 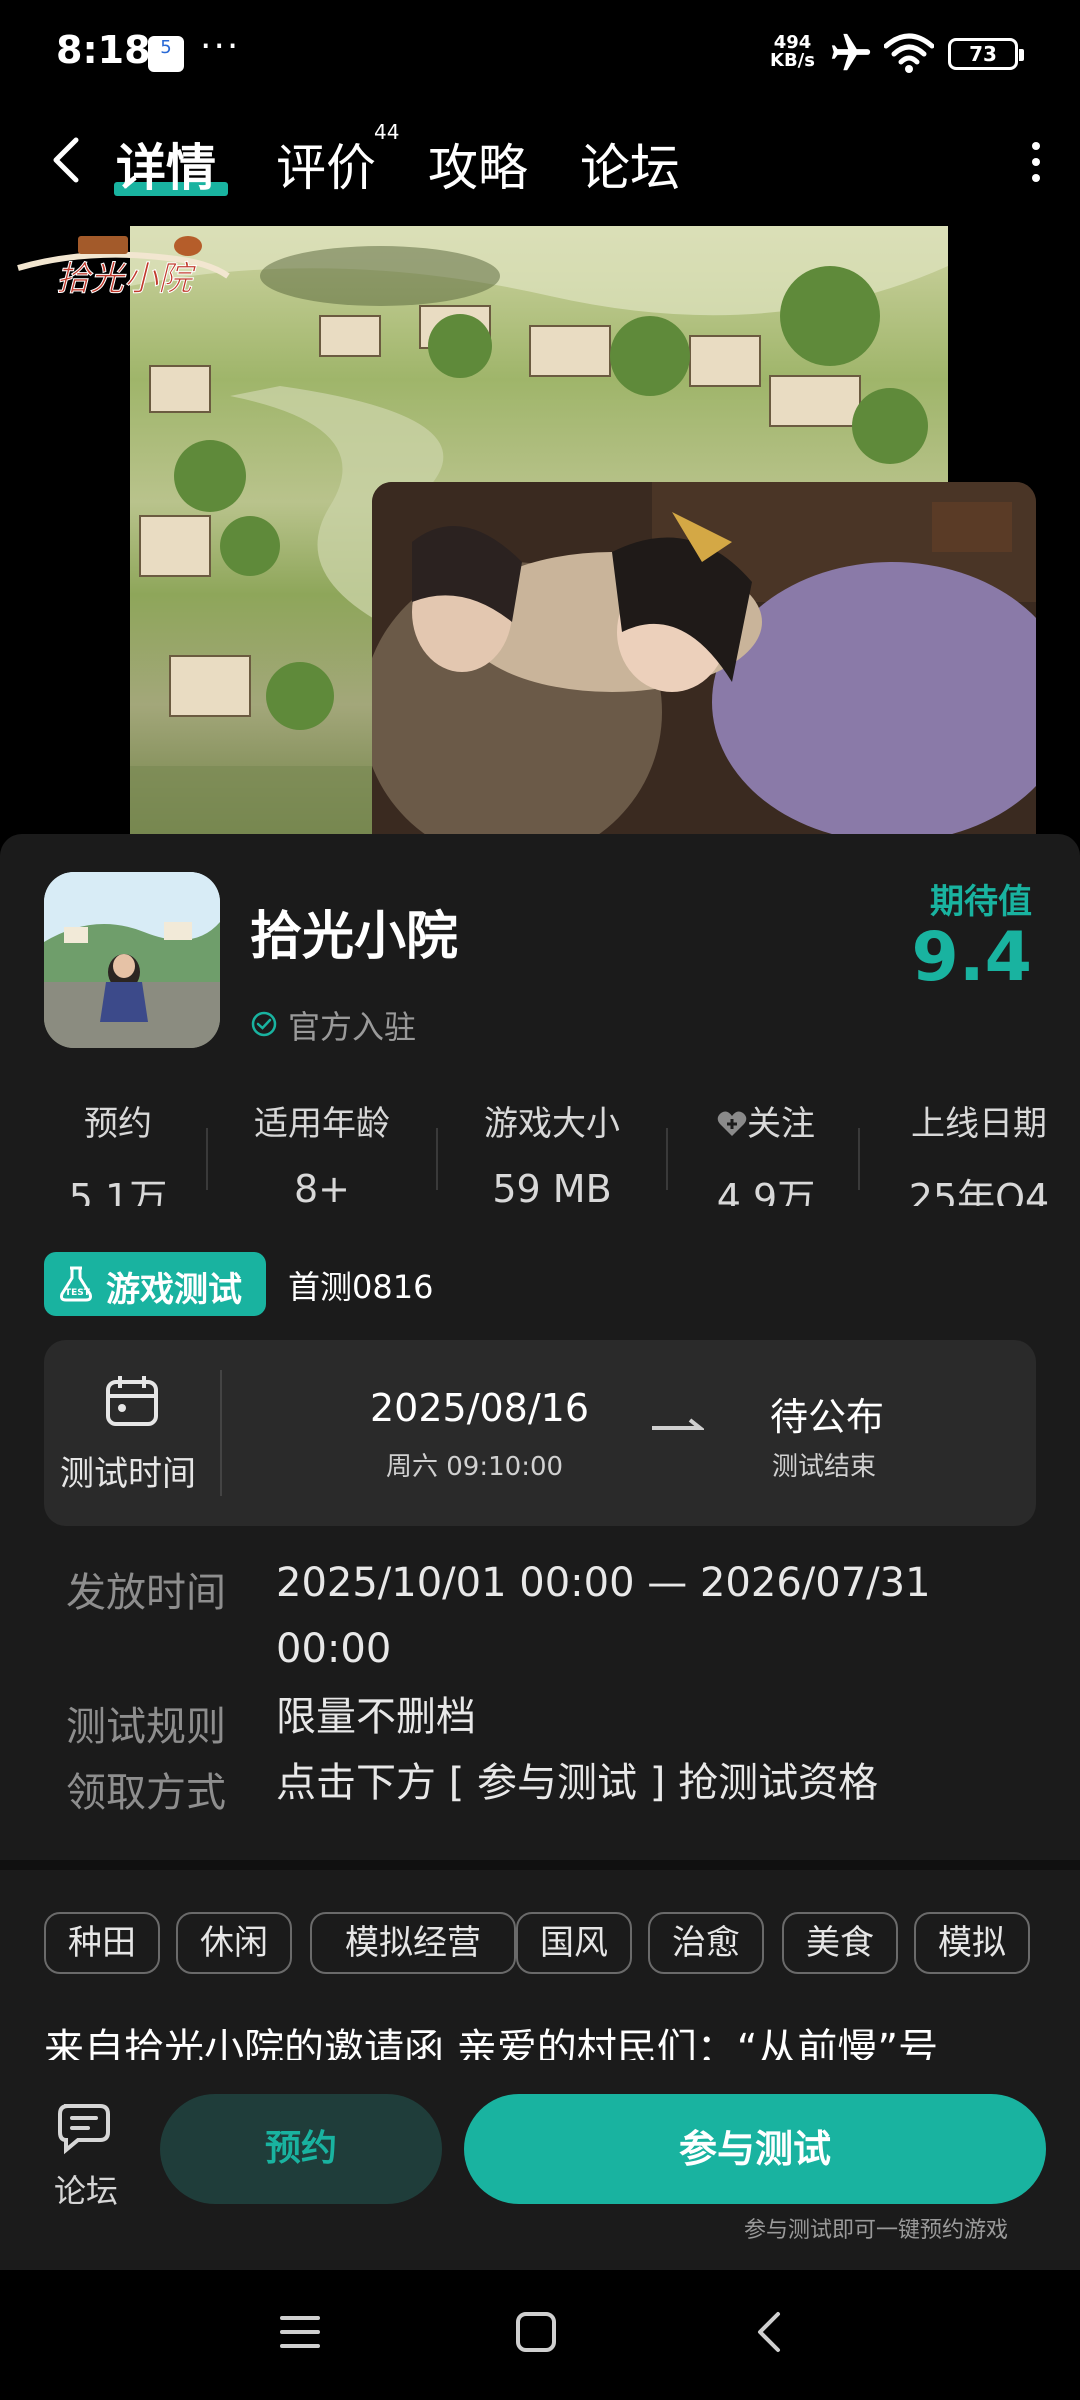 What do you see at coordinates (972, 1943) in the screenshot?
I see `tag-simulation: 模拟` at bounding box center [972, 1943].